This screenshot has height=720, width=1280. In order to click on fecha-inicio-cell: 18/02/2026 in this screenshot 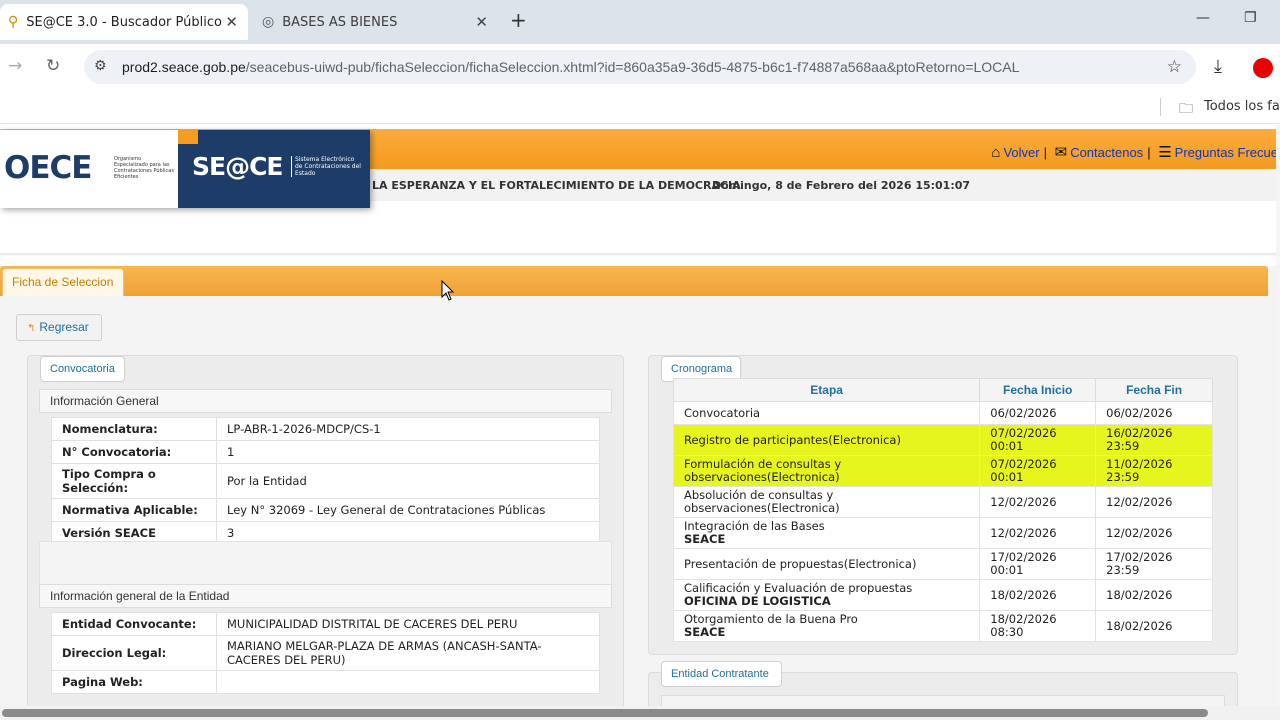, I will do `click(1038, 595)`.